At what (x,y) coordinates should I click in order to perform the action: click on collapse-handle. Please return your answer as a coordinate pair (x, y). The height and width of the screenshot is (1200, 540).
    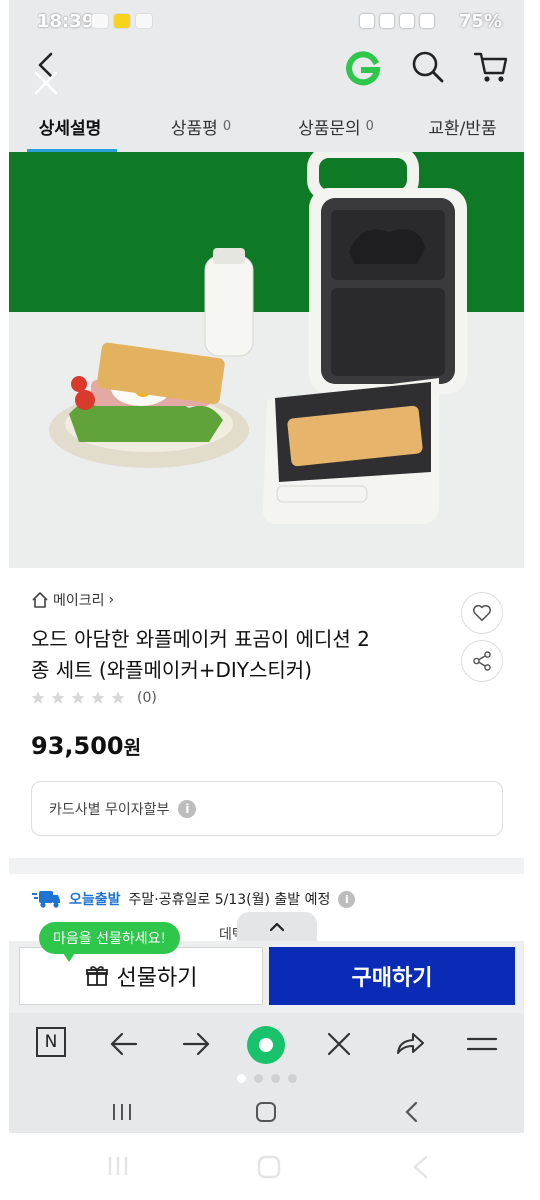
    Looking at the image, I should click on (277, 927).